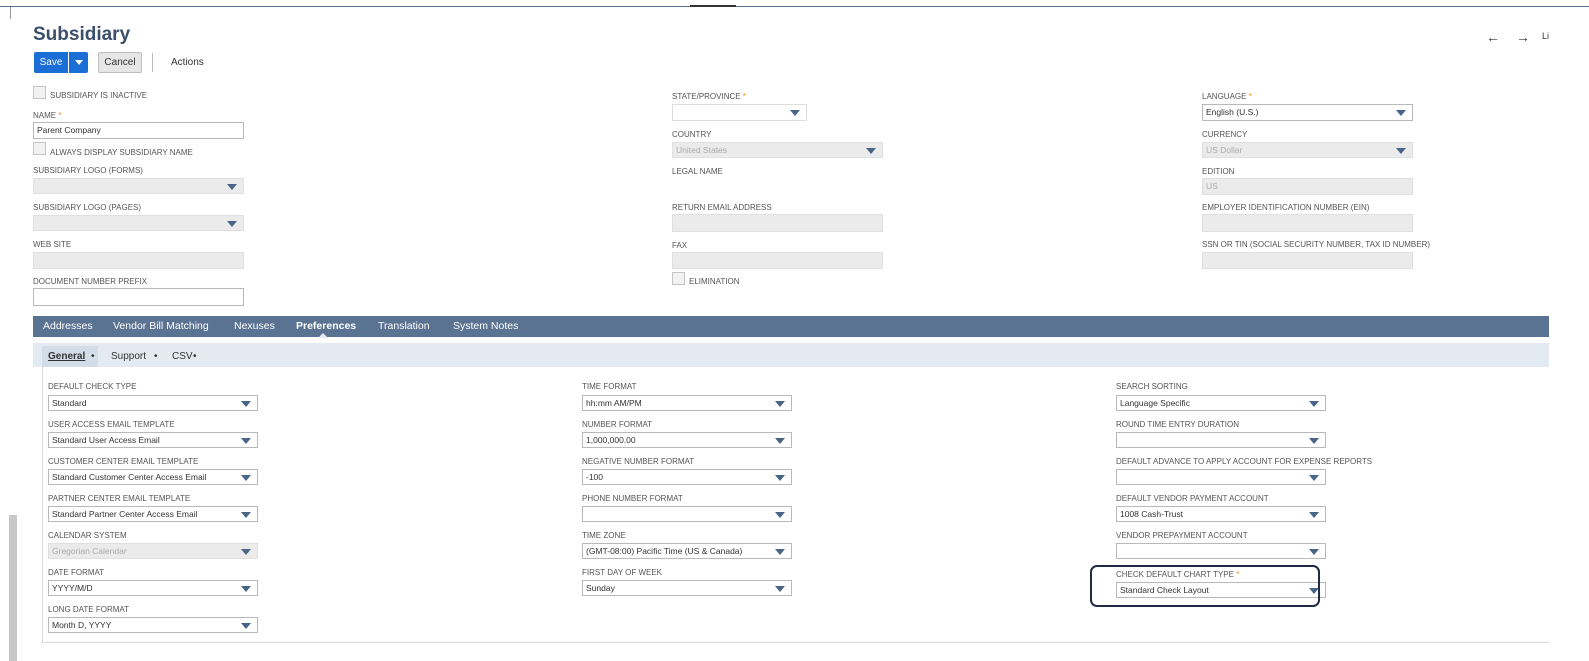  What do you see at coordinates (1182, 535) in the screenshot?
I see `pref-label: VENDOR PREPAYMENT ACCOUNT` at bounding box center [1182, 535].